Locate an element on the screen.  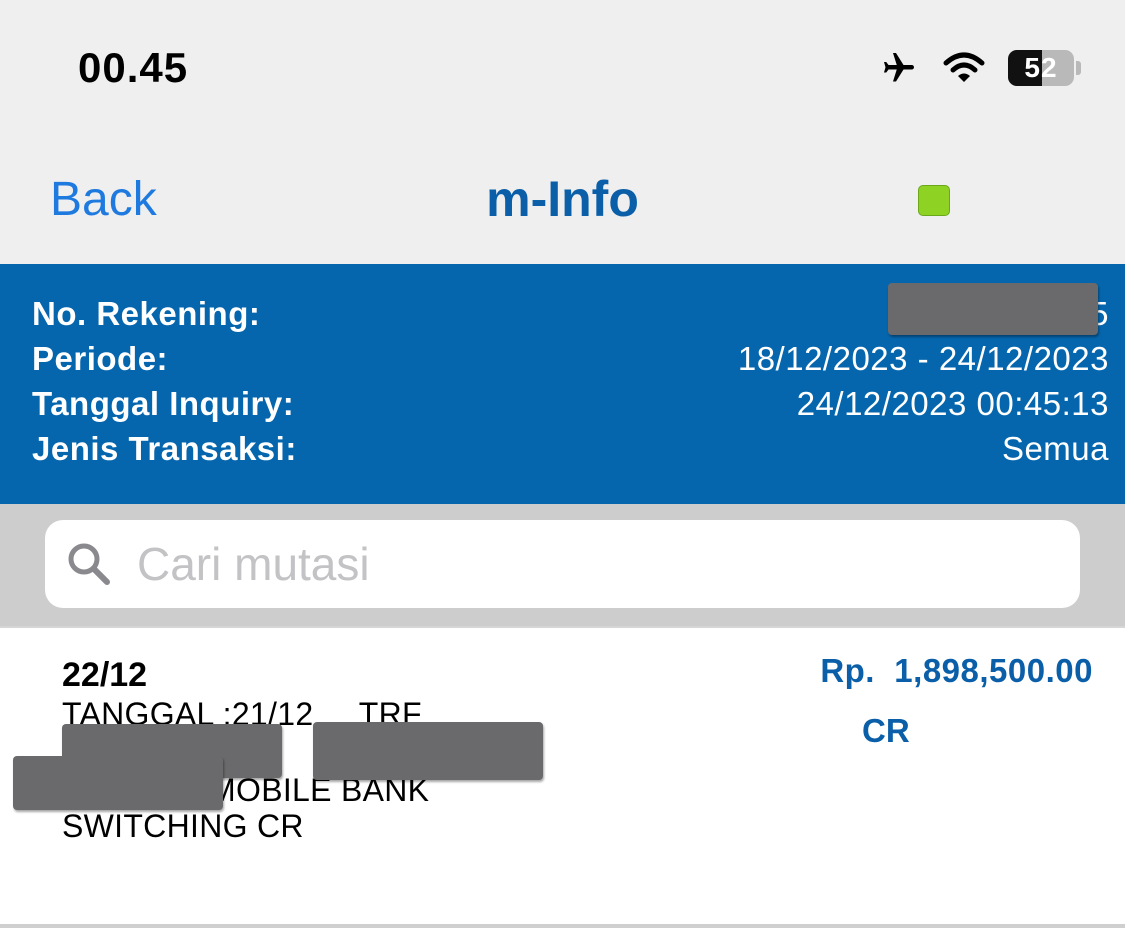
transaction-date: 22/12 is located at coordinates (105, 675).